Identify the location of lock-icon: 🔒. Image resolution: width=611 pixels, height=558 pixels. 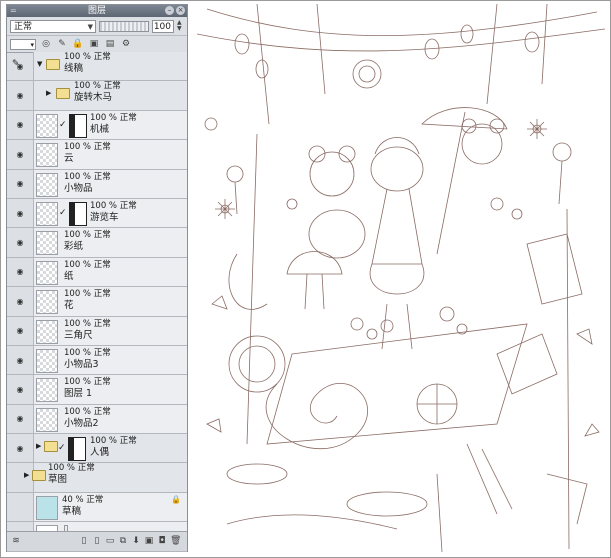
(78, 44).